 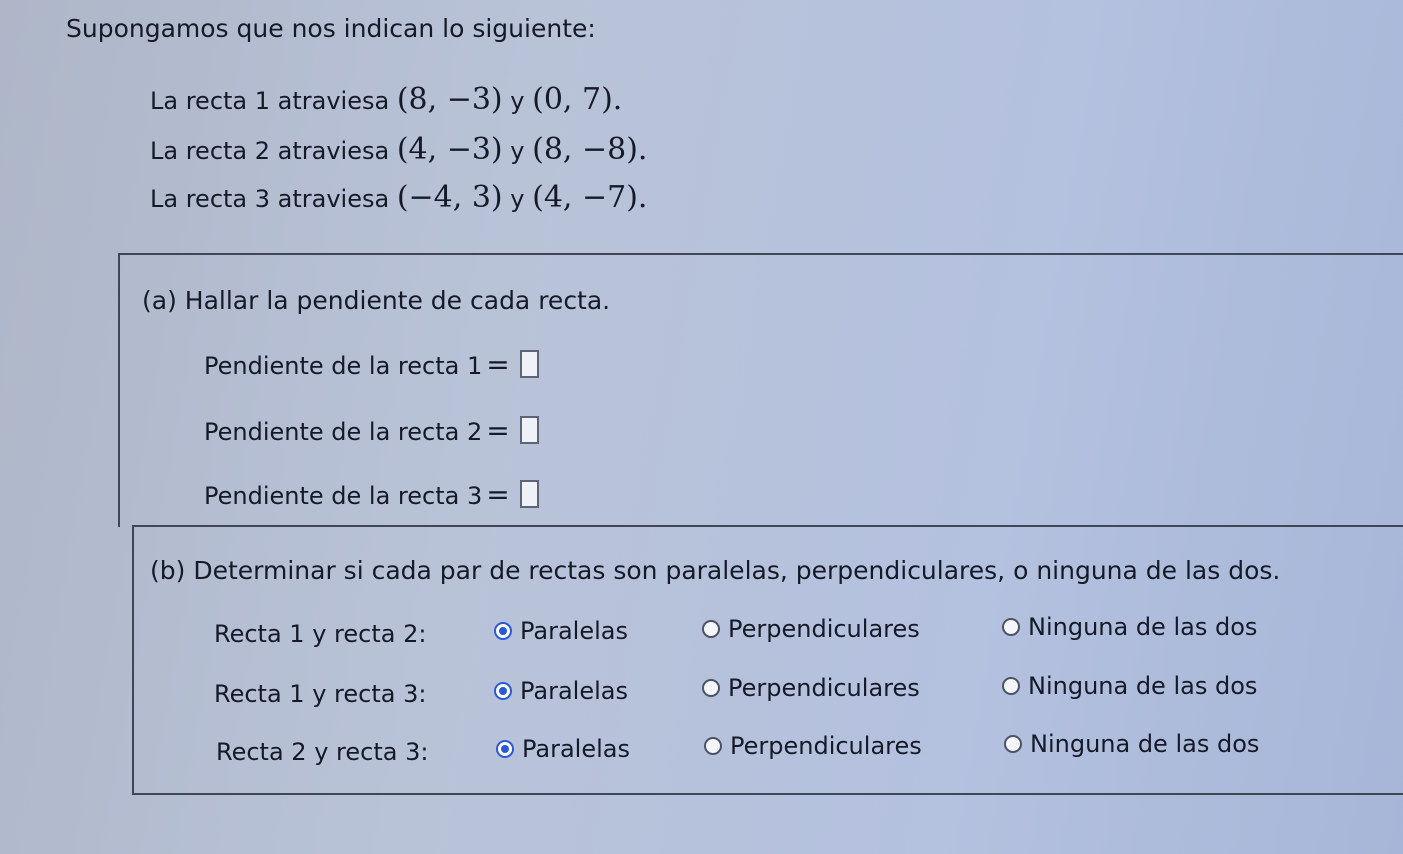 I want to click on slope-row-1: Pendiente de la recta 1 =, so click(x=371, y=364).